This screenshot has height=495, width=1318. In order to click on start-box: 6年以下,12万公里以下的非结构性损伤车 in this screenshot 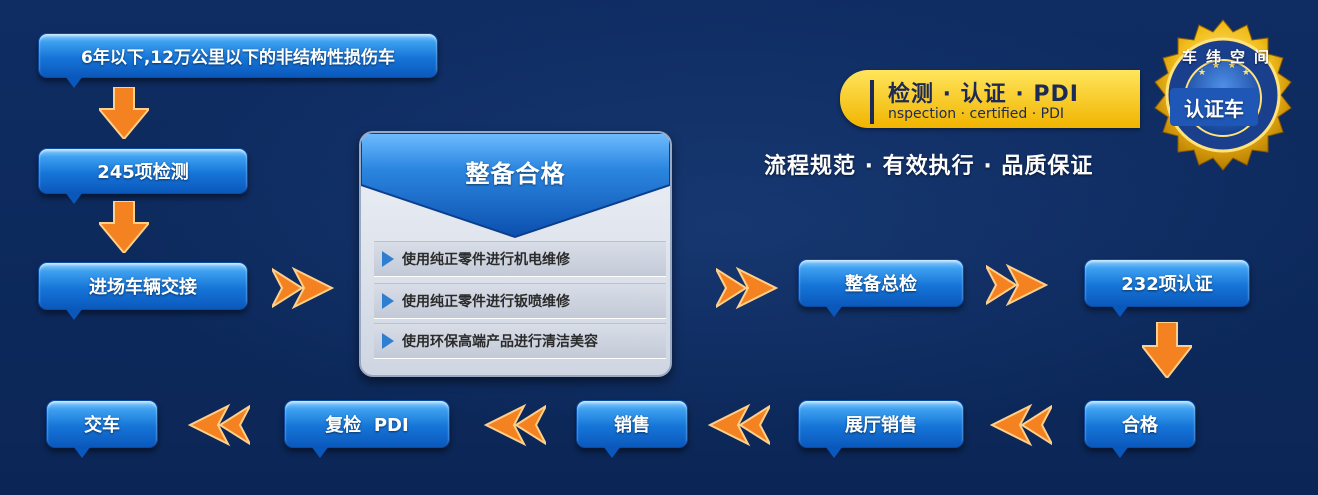, I will do `click(238, 60)`.